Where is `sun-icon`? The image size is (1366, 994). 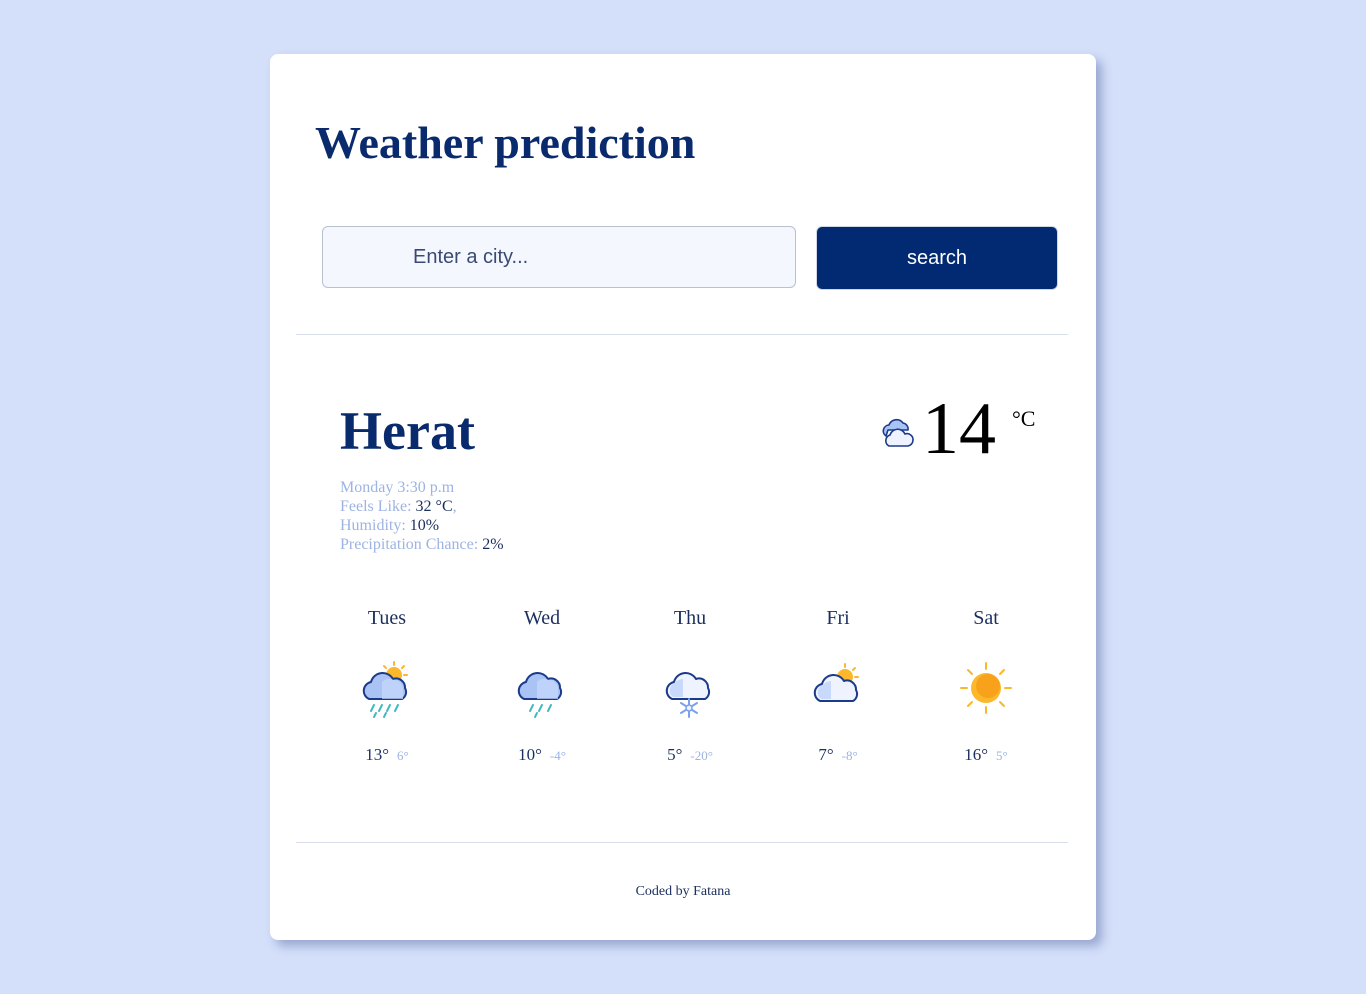 sun-icon is located at coordinates (986, 688).